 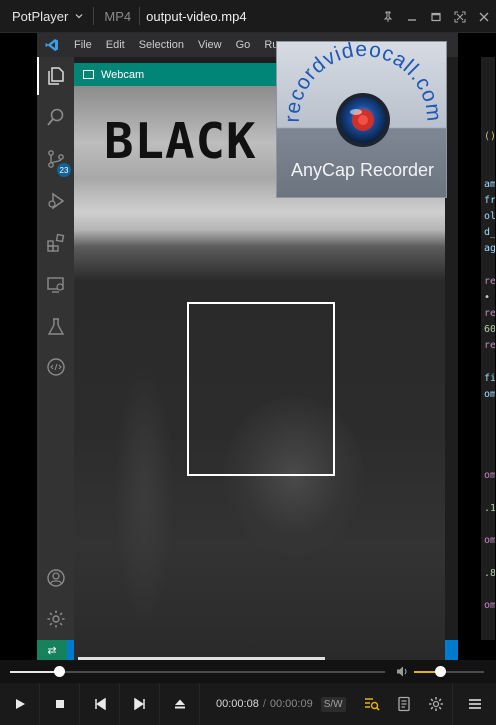 I want to click on seek-track, so click(x=197, y=672).